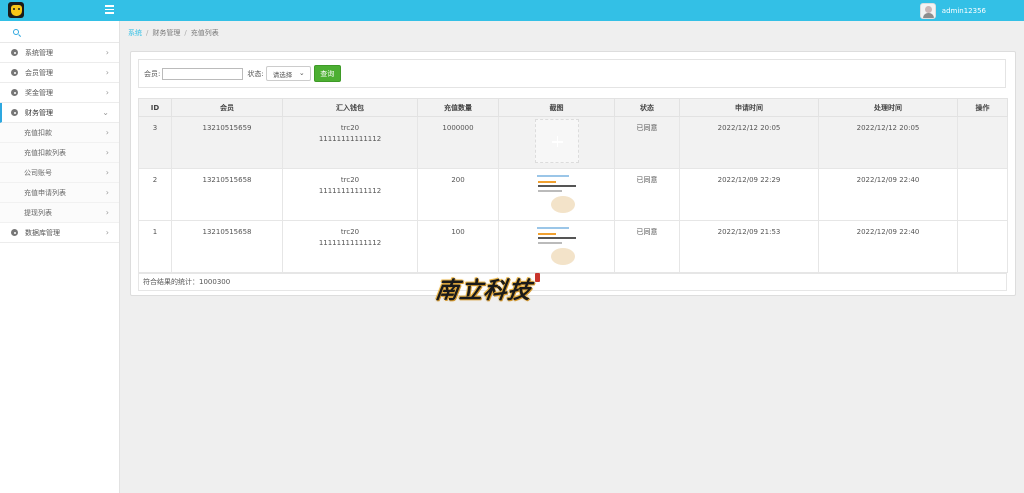 Image resolution: width=1024 pixels, height=493 pixels. I want to click on status-select: 请选择 ⌄, so click(288, 73).